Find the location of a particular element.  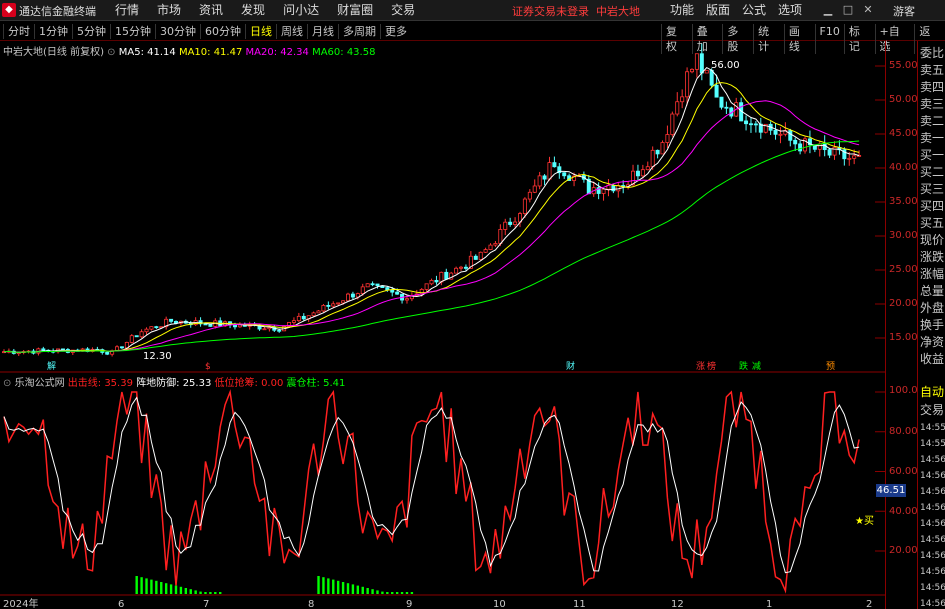

high-price-label: 56.00 is located at coordinates (725, 65).